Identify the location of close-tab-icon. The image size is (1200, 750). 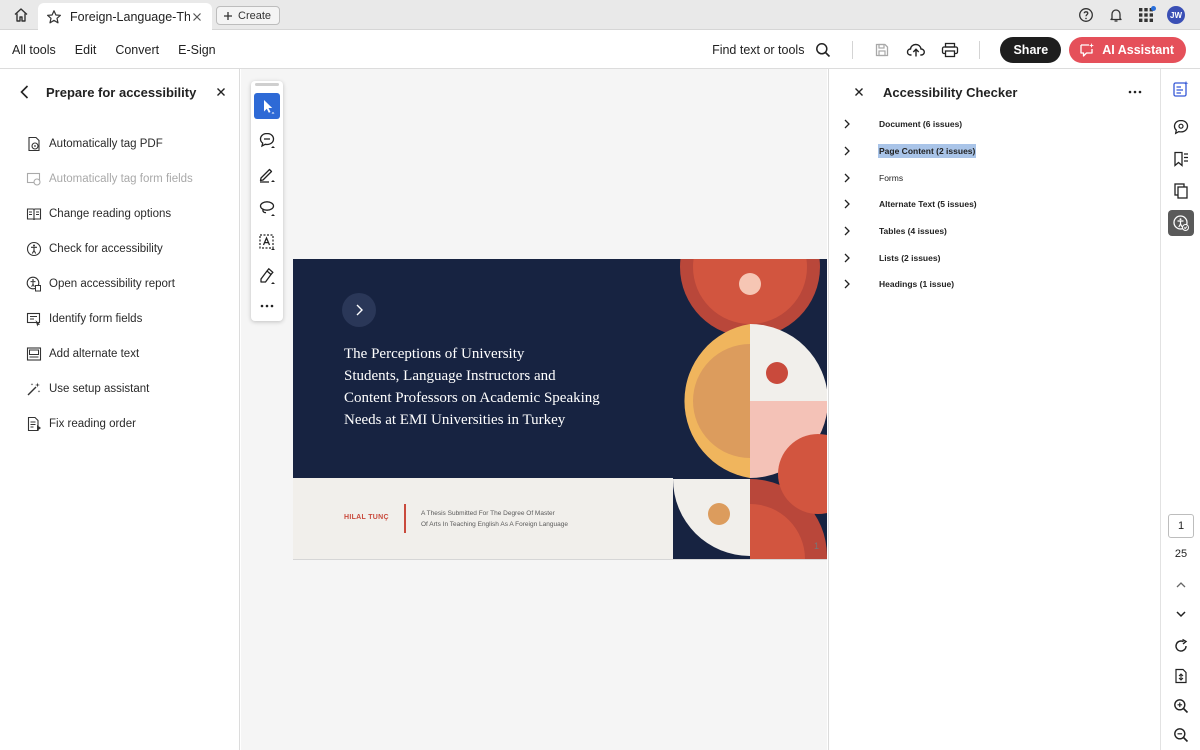
(197, 17).